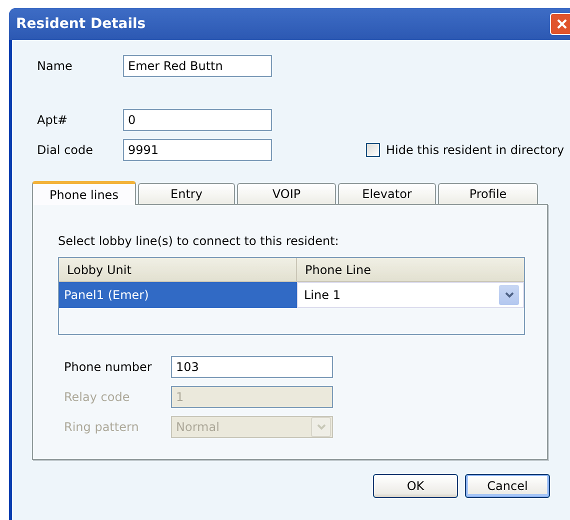 The image size is (570, 520). What do you see at coordinates (252, 367) in the screenshot?
I see `text-field: 103` at bounding box center [252, 367].